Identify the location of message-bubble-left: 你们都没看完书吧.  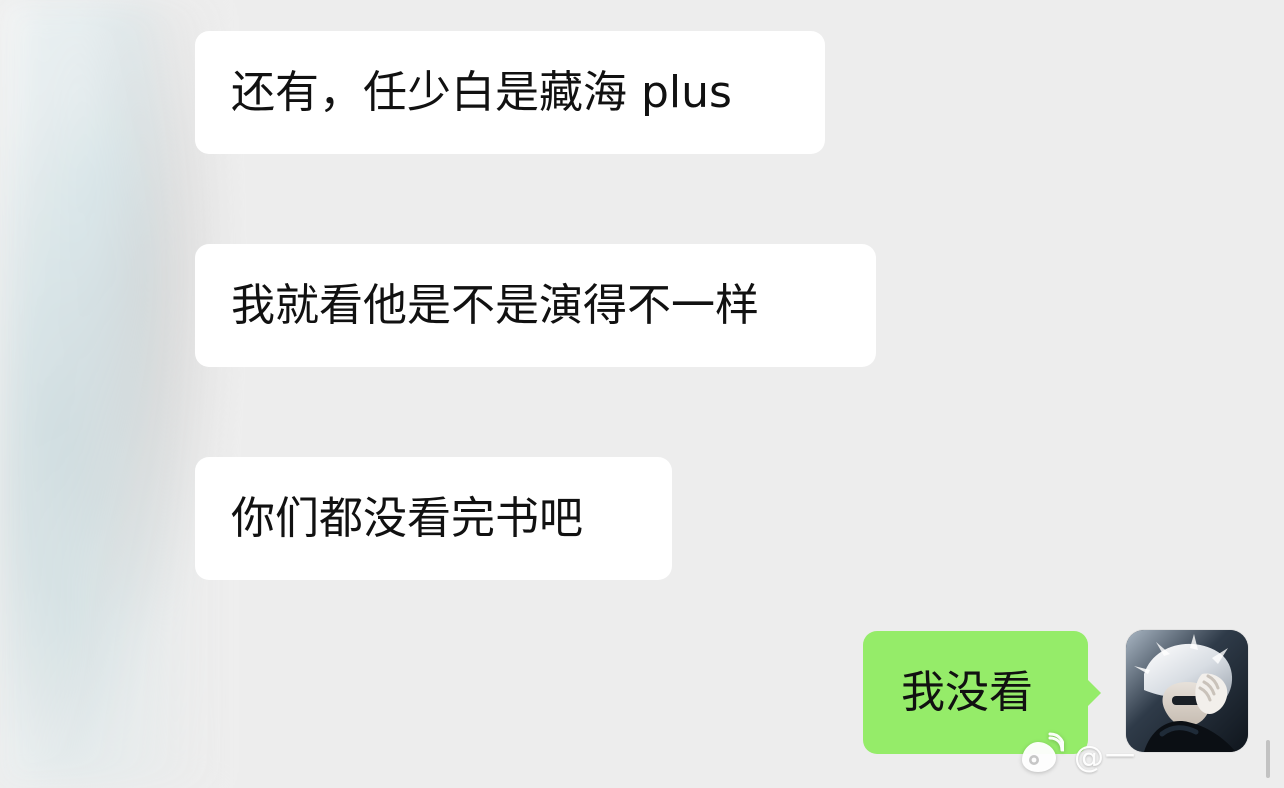
(433, 518).